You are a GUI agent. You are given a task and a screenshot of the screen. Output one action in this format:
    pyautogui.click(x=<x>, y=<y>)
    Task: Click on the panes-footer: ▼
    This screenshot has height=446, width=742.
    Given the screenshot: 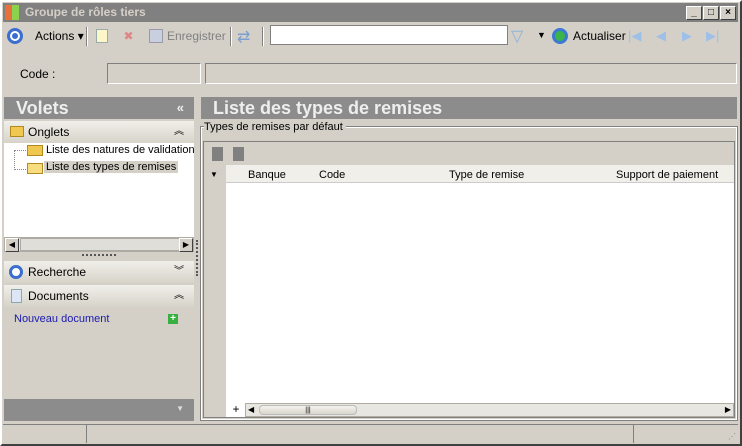 What is the action you would take?
    pyautogui.click(x=99, y=410)
    